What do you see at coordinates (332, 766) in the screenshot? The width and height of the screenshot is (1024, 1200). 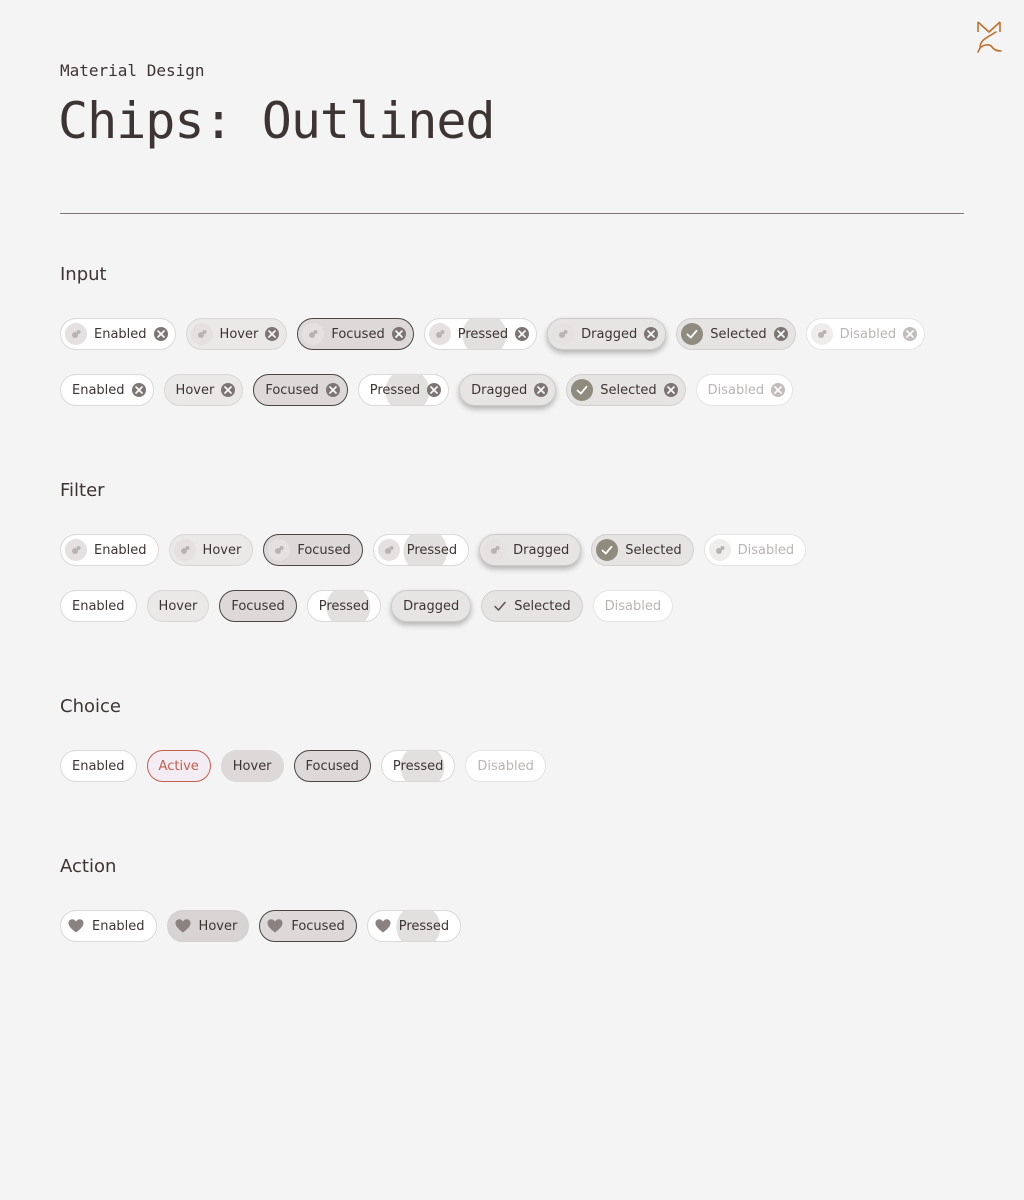 I see `choice-chip-focused: Focused` at bounding box center [332, 766].